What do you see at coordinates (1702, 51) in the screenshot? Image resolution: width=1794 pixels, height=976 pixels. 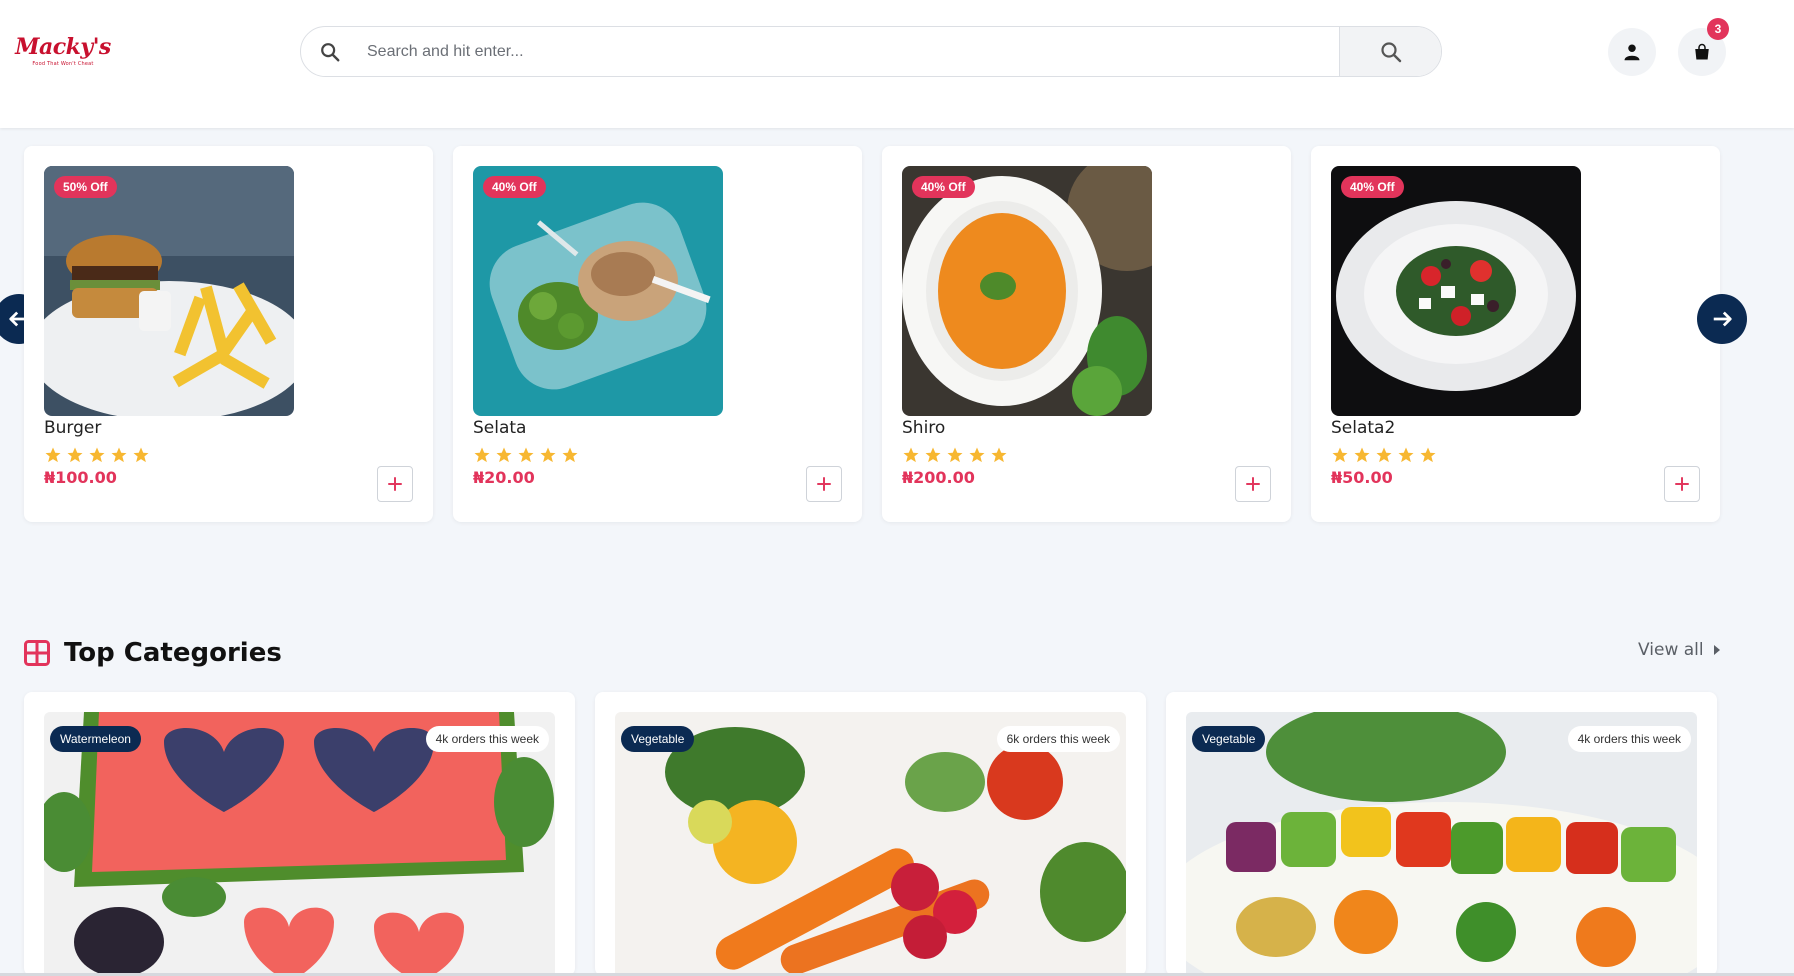 I see `shopping-bag-icon` at bounding box center [1702, 51].